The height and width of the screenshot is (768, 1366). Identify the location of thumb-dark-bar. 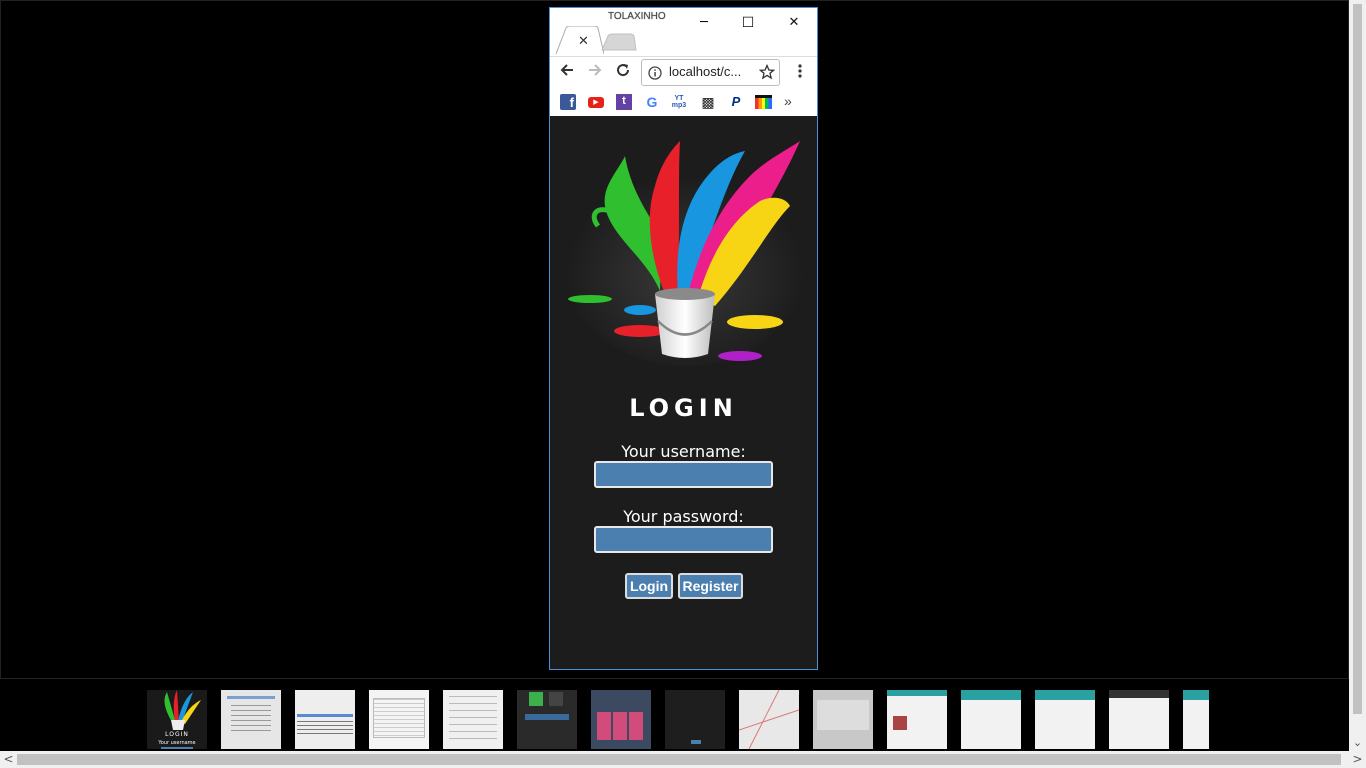
(547, 717).